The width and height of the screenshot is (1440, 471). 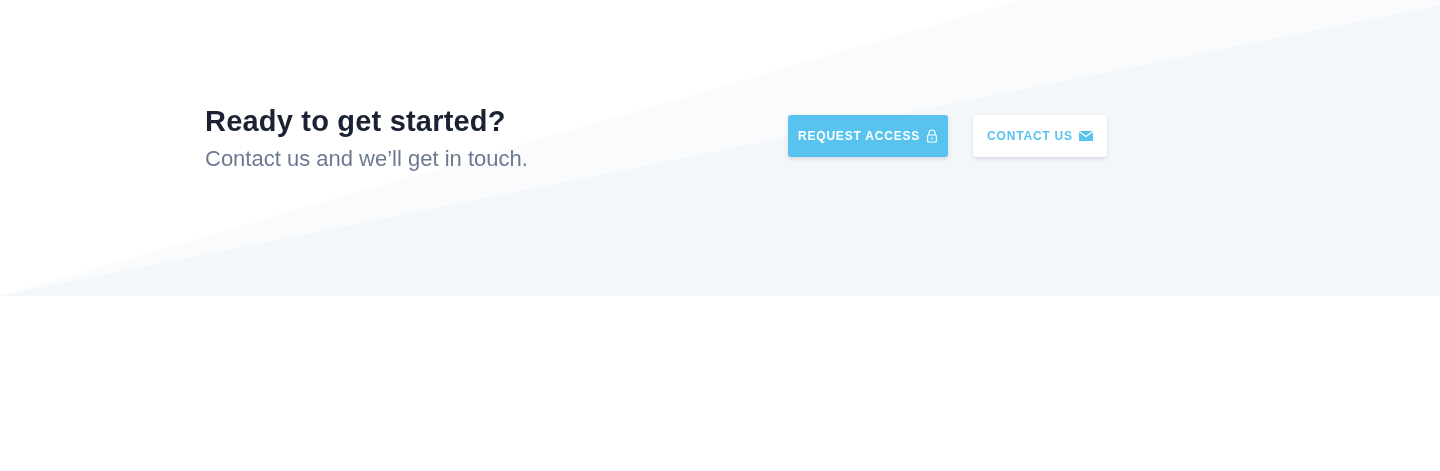 What do you see at coordinates (367, 159) in the screenshot?
I see `cta-subheading: Contact us and we’ll get in touch.` at bounding box center [367, 159].